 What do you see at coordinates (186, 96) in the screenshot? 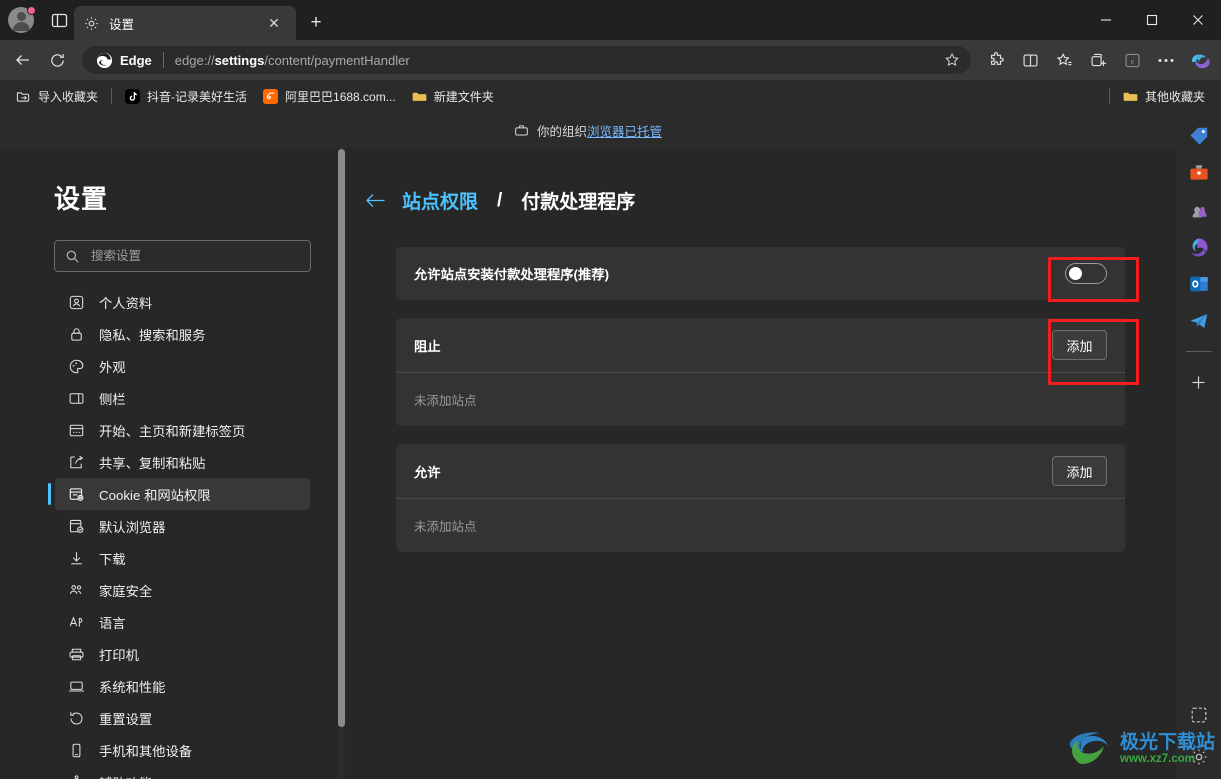
I see `bookmark-douyin: 抖音-记录美好生活` at bounding box center [186, 96].